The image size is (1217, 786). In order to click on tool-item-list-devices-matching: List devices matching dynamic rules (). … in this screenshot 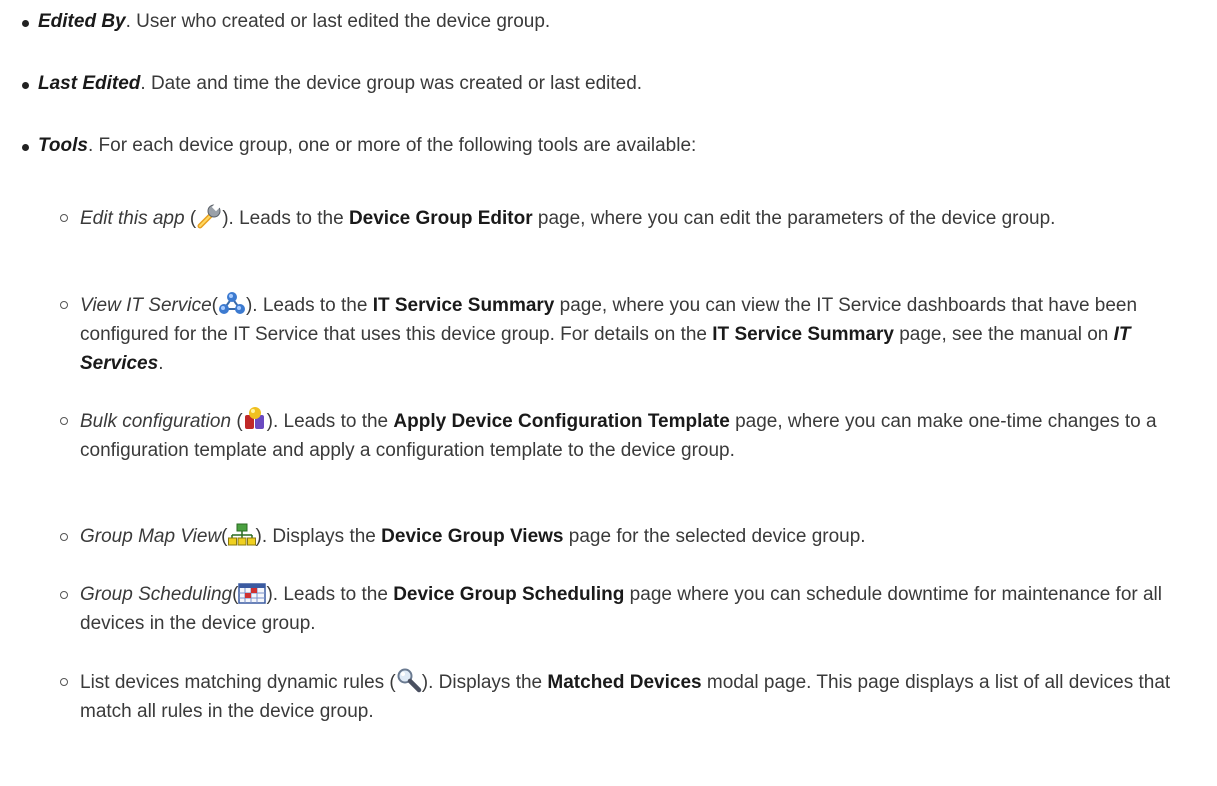, I will do `click(625, 696)`.